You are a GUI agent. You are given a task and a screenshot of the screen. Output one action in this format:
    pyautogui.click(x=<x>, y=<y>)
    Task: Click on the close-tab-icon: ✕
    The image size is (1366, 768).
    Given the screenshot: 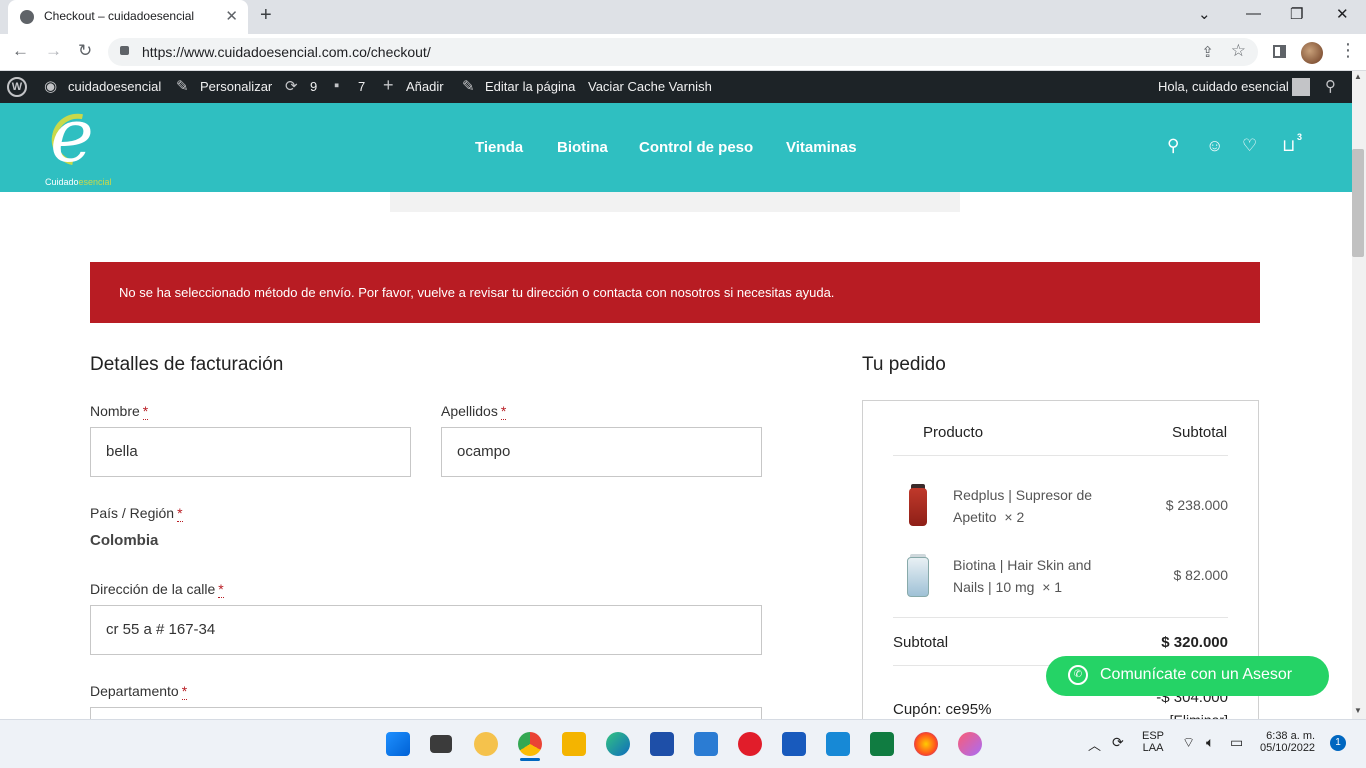 What is the action you would take?
    pyautogui.click(x=231, y=16)
    